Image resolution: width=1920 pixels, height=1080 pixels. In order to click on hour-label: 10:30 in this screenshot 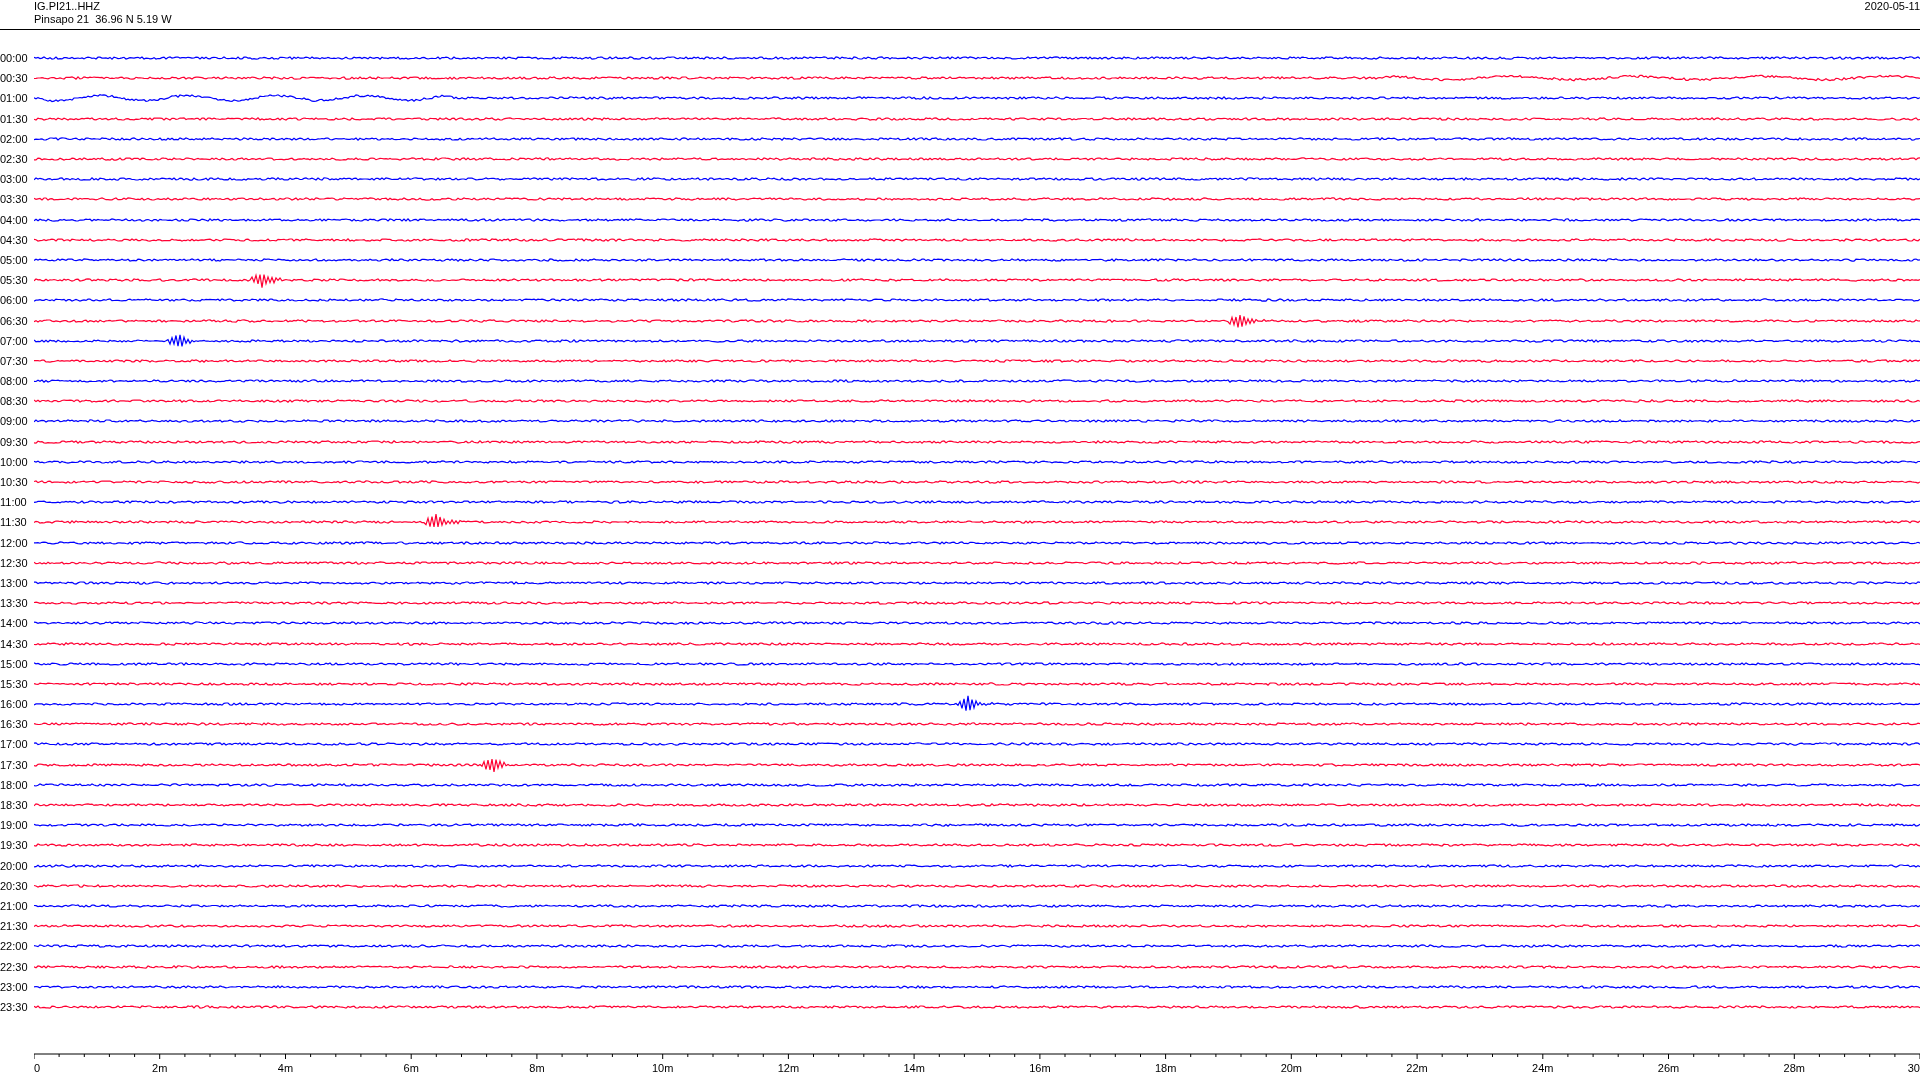, I will do `click(14, 482)`.